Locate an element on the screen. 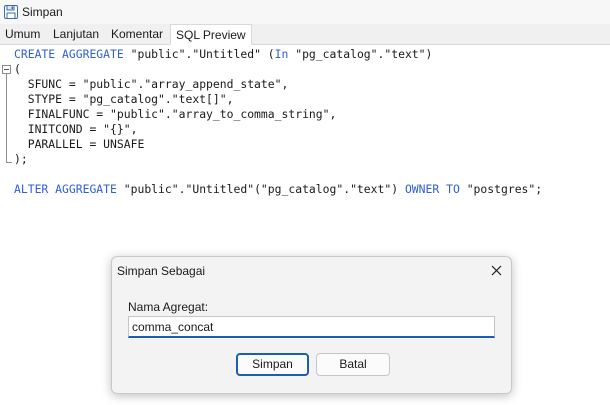  cancel-button: Batal is located at coordinates (353, 364).